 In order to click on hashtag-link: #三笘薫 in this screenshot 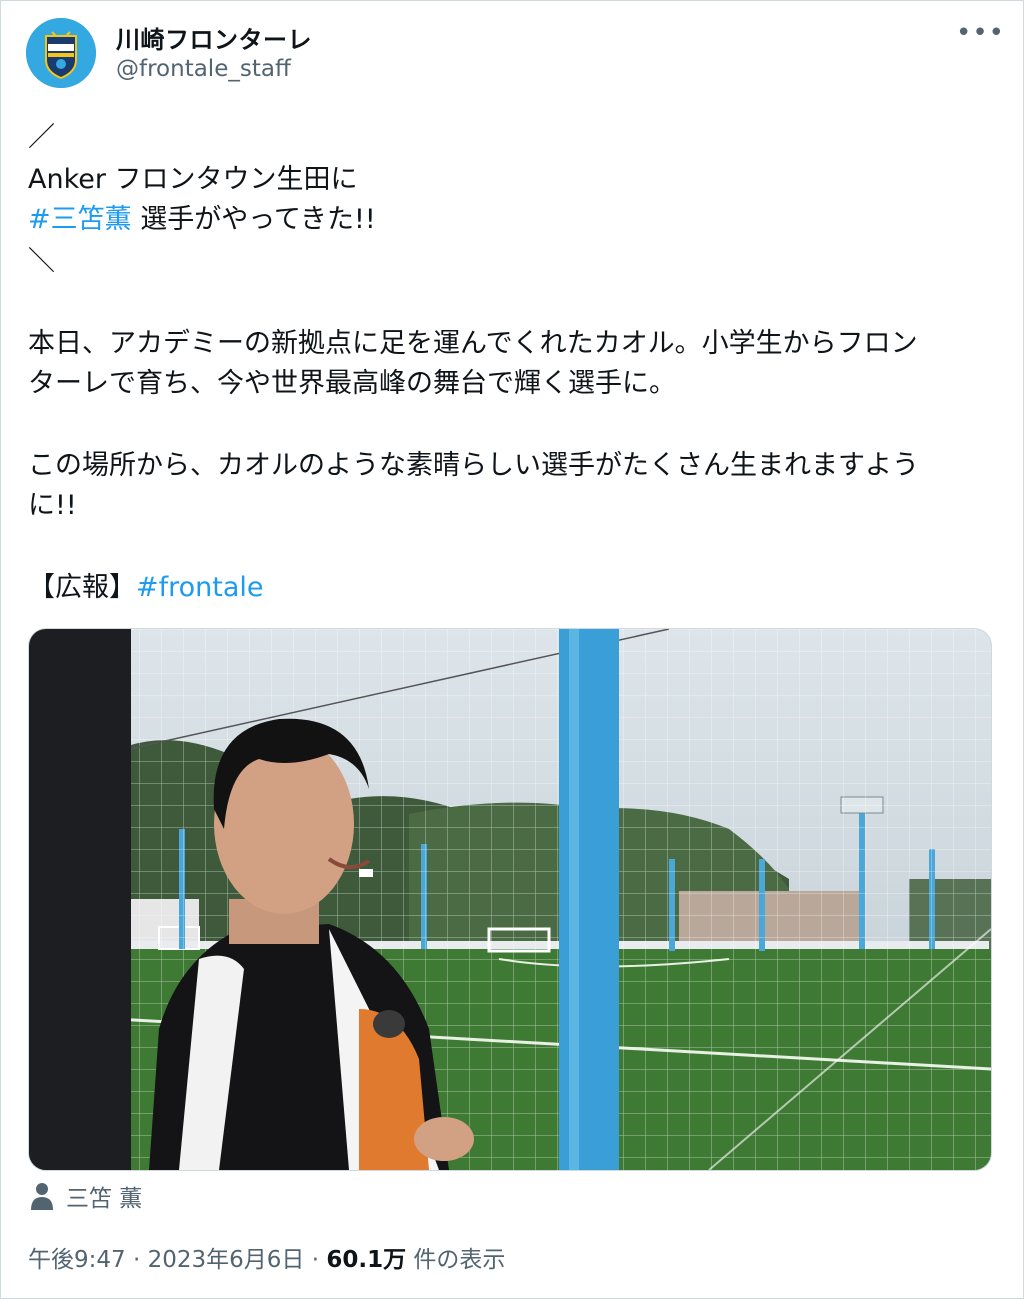, I will do `click(80, 219)`.